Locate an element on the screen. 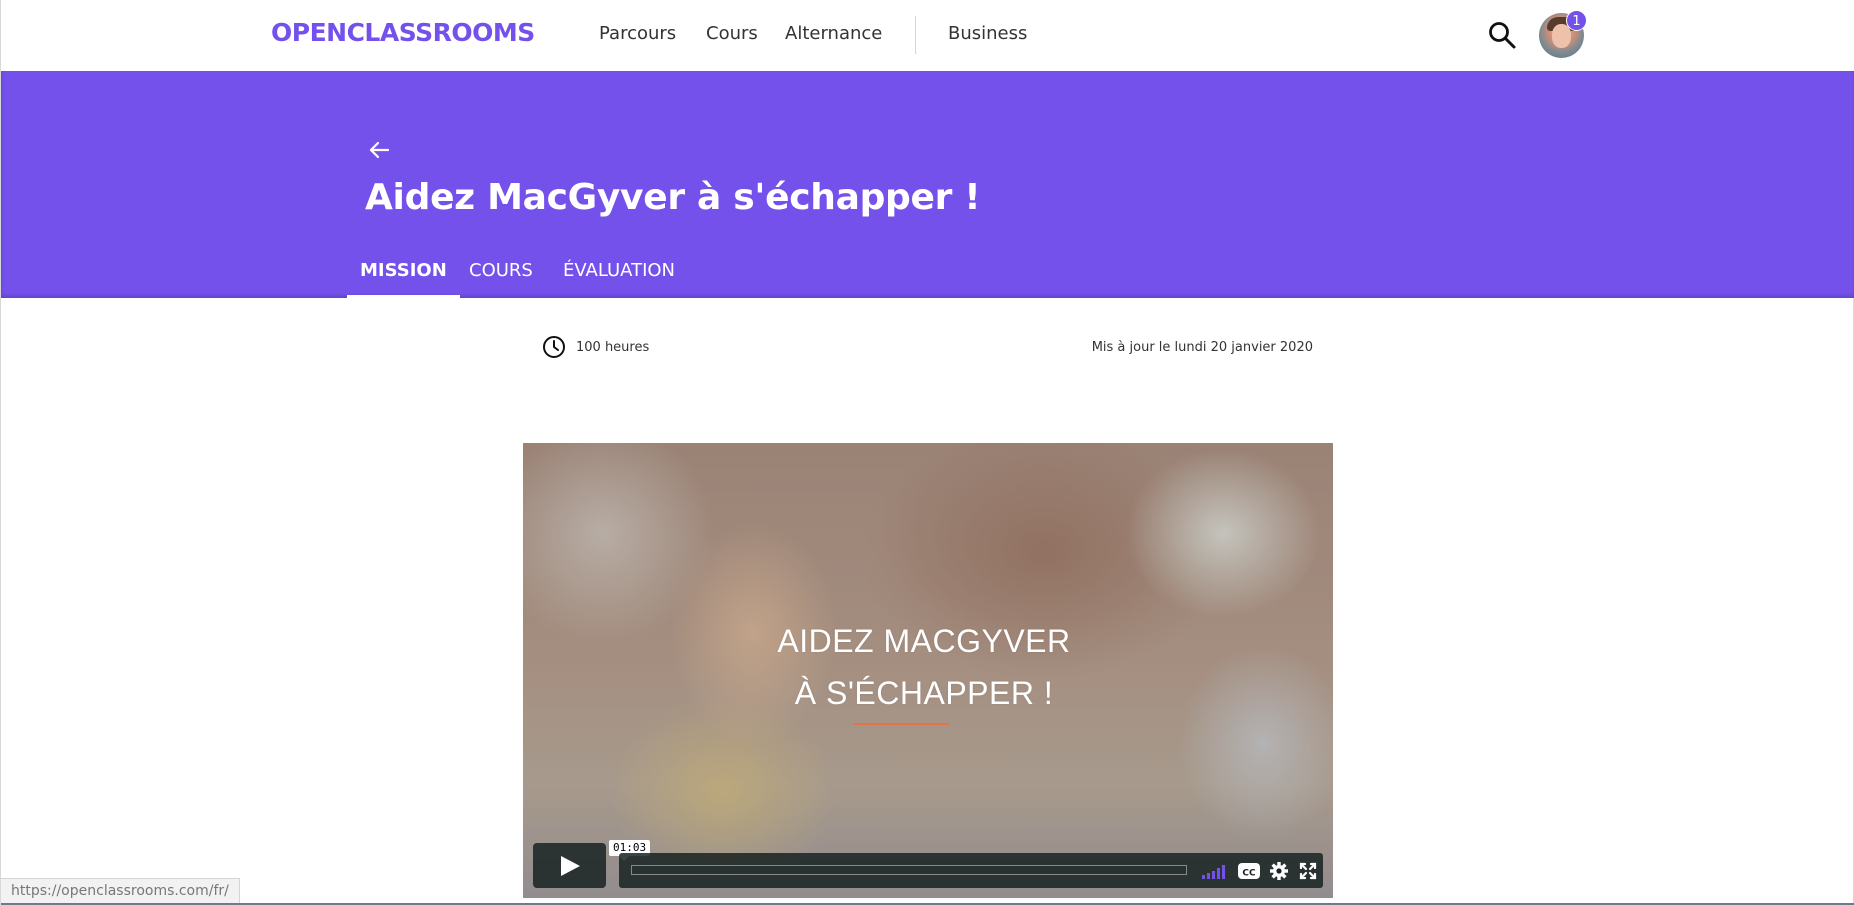 The width and height of the screenshot is (1854, 905). course-duration: 100 heures is located at coordinates (595, 347).